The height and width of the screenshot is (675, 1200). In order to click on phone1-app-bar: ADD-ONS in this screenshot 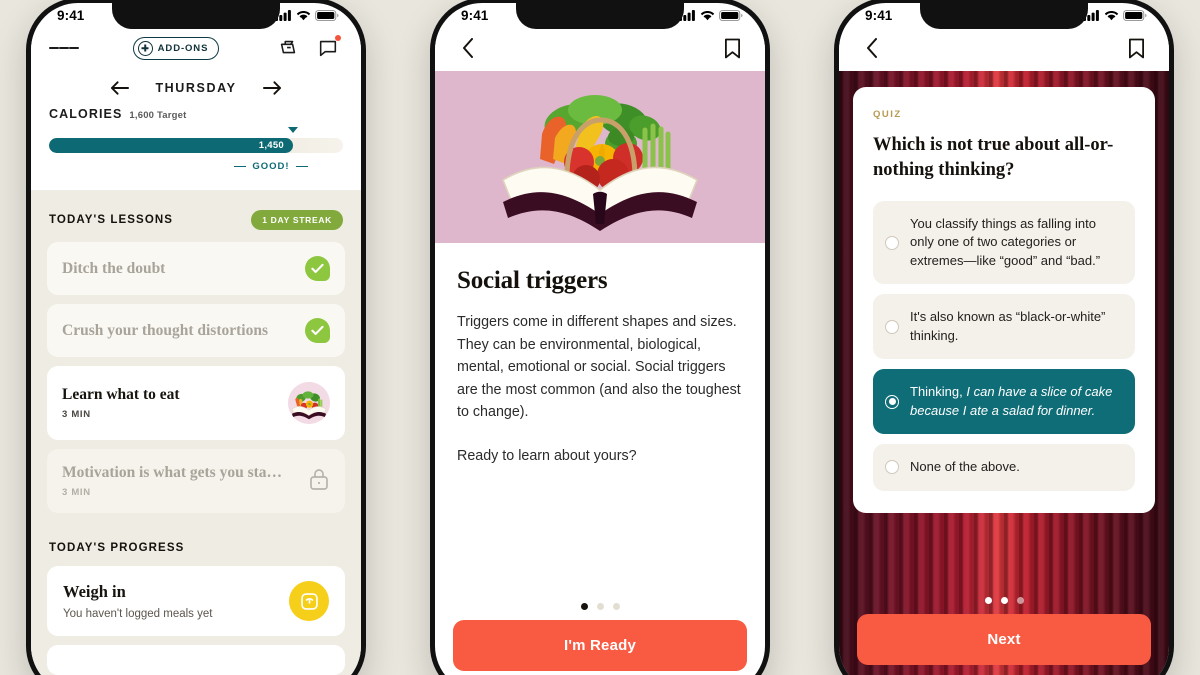, I will do `click(196, 48)`.